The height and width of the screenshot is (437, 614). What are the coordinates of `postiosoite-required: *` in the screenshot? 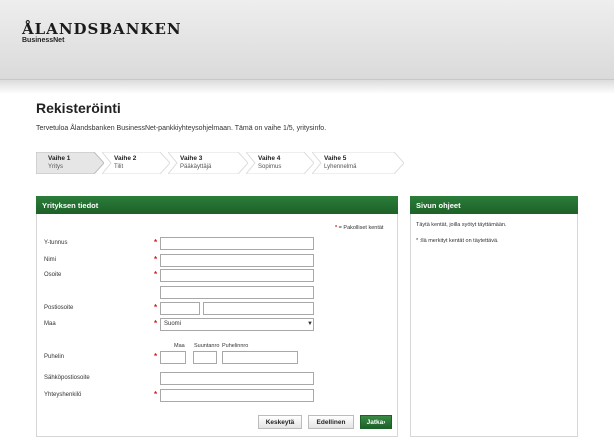 It's located at (156, 307).